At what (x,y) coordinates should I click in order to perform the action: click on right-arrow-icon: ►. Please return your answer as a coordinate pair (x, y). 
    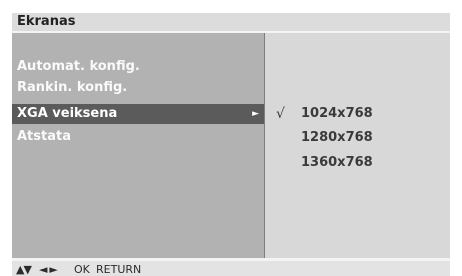
    Looking at the image, I should click on (53, 269).